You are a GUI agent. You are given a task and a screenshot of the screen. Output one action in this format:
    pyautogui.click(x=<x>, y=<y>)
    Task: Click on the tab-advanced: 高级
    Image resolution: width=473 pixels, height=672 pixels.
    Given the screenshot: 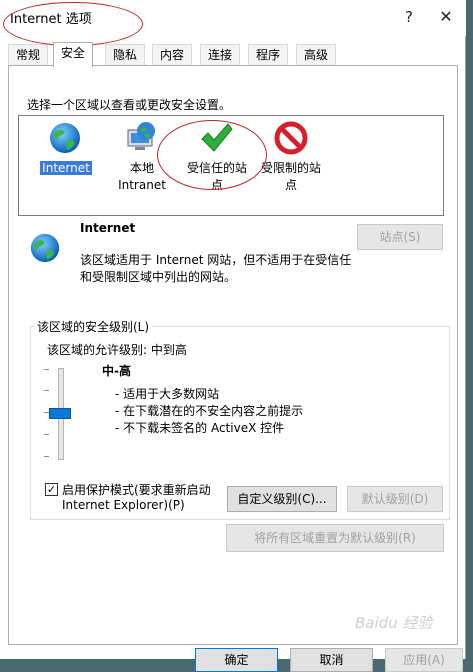 What is the action you would take?
    pyautogui.click(x=316, y=55)
    